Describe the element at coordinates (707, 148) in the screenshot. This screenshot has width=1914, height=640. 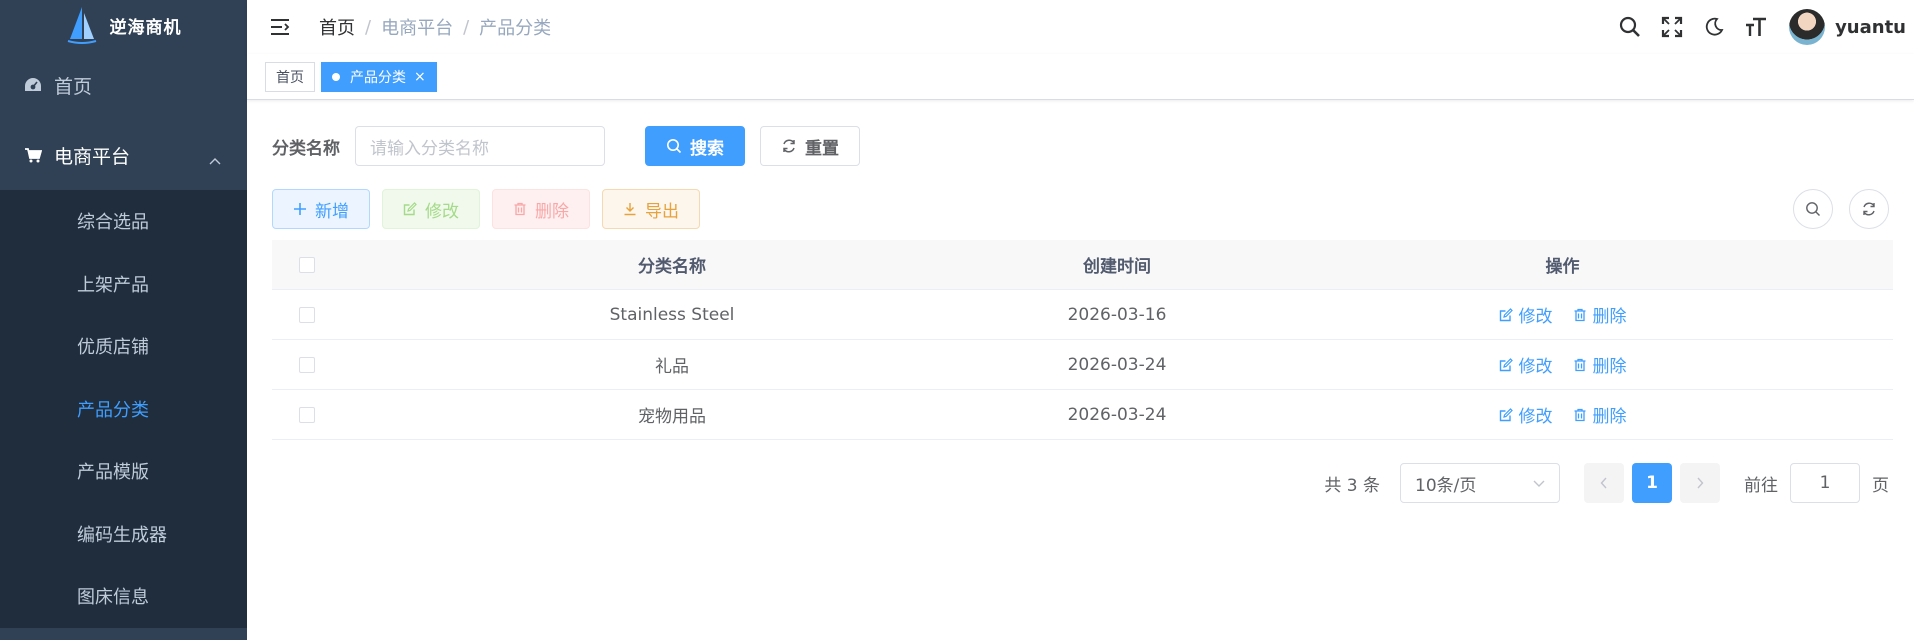
I see `search-button-label: 搜索` at that location.